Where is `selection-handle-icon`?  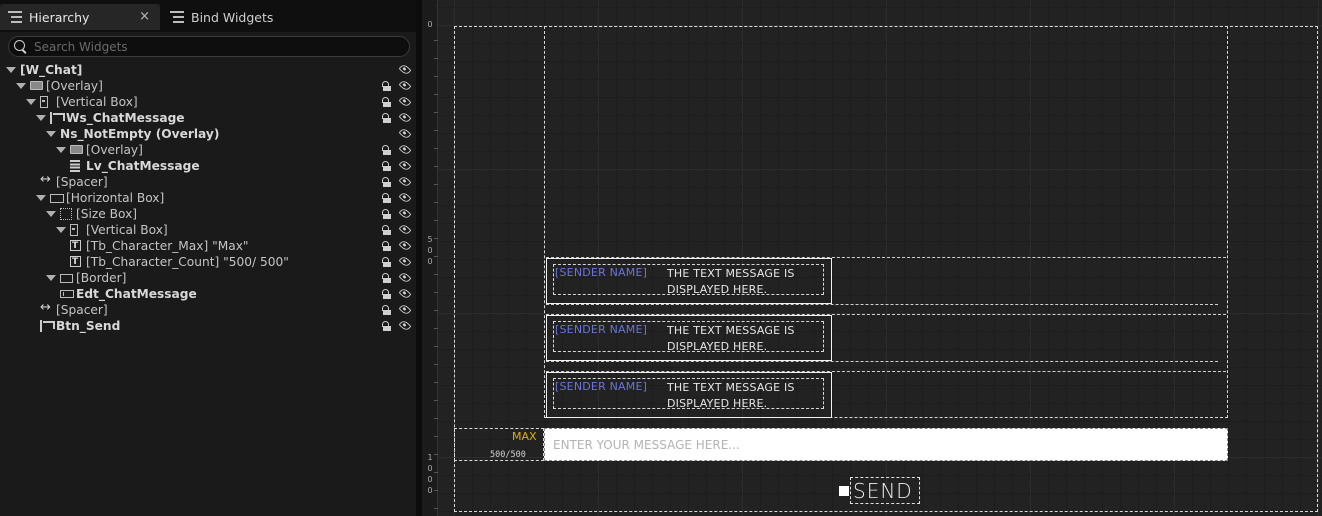
selection-handle-icon is located at coordinates (844, 491).